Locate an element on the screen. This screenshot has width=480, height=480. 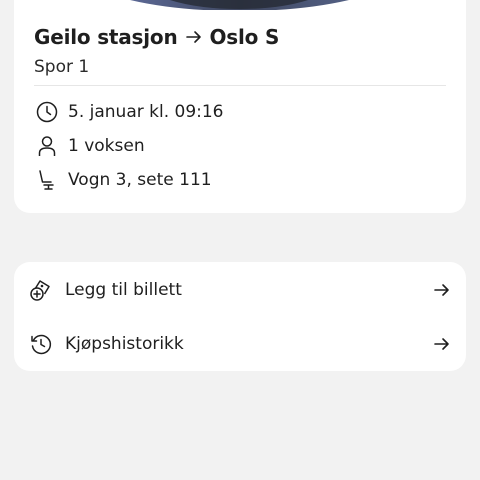
add-ticket-button: Legg til billett is located at coordinates (240, 290).